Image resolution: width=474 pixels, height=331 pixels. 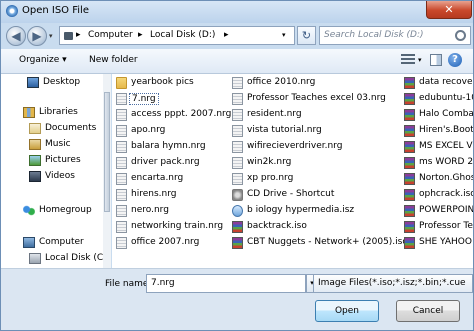 I want to click on sidebar-item-label: Pictures, so click(x=63, y=160).